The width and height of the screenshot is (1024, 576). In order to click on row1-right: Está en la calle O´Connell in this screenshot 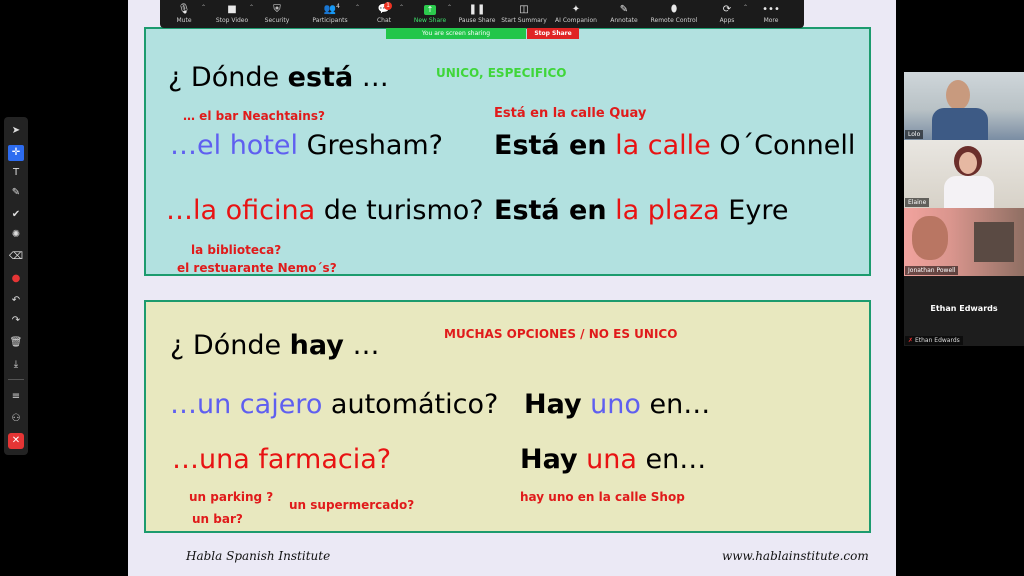, I will do `click(674, 145)`.